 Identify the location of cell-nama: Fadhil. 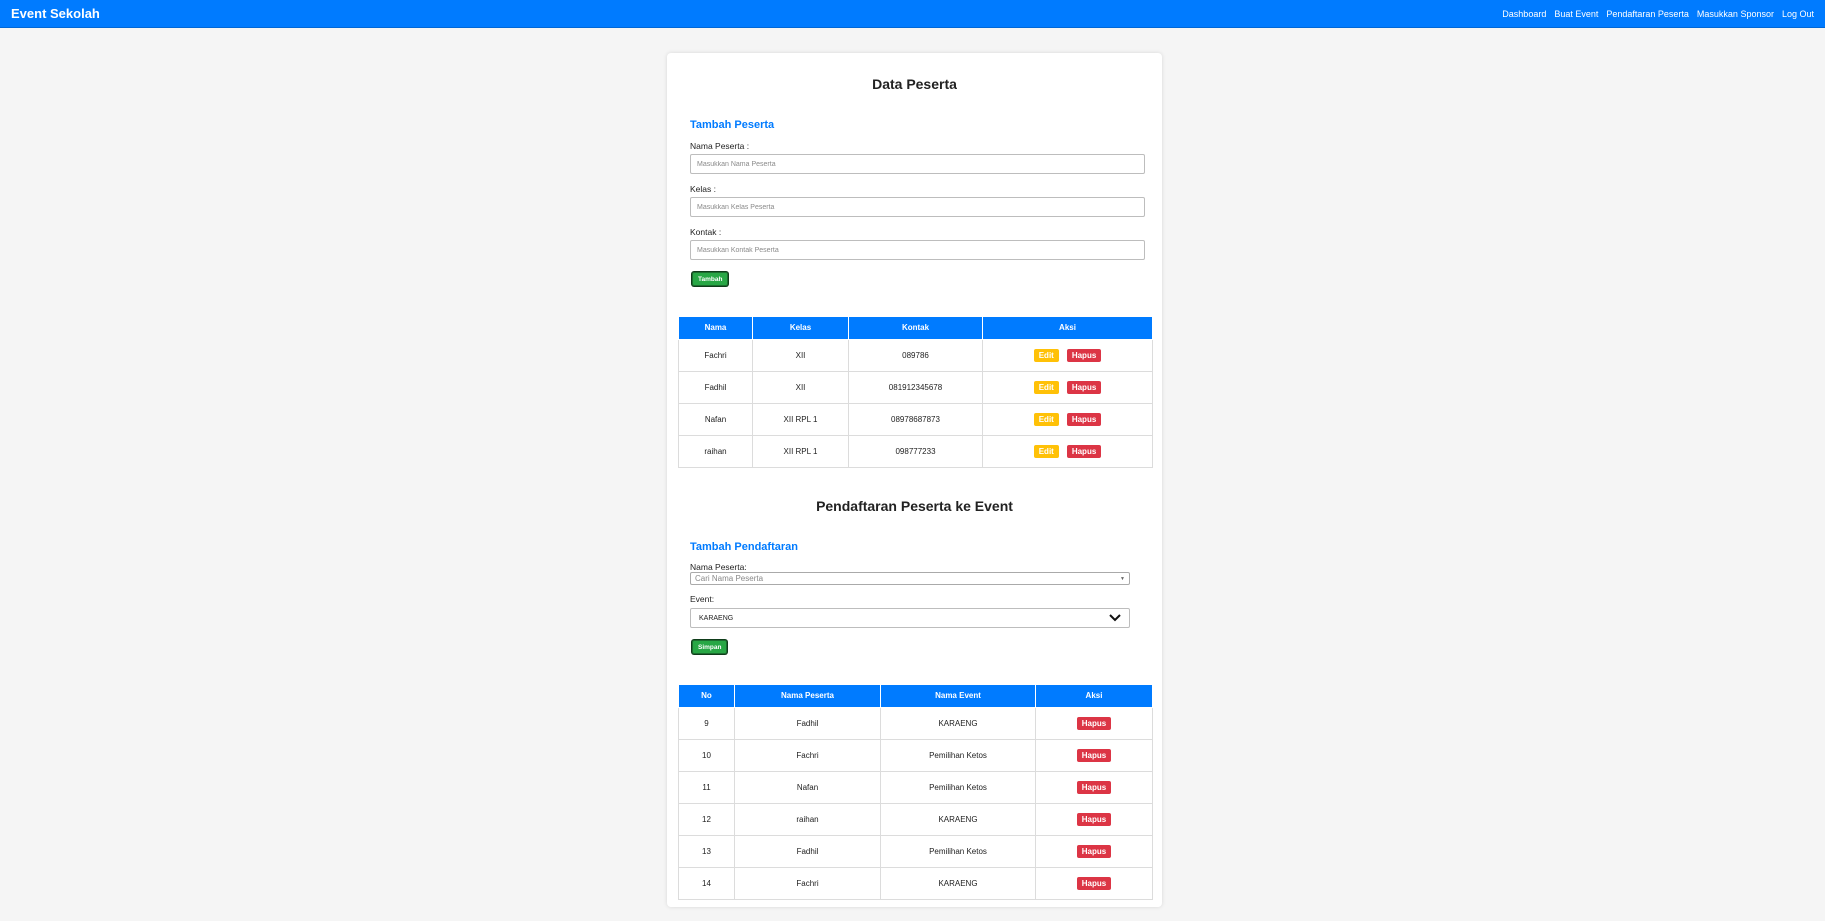
(715, 387).